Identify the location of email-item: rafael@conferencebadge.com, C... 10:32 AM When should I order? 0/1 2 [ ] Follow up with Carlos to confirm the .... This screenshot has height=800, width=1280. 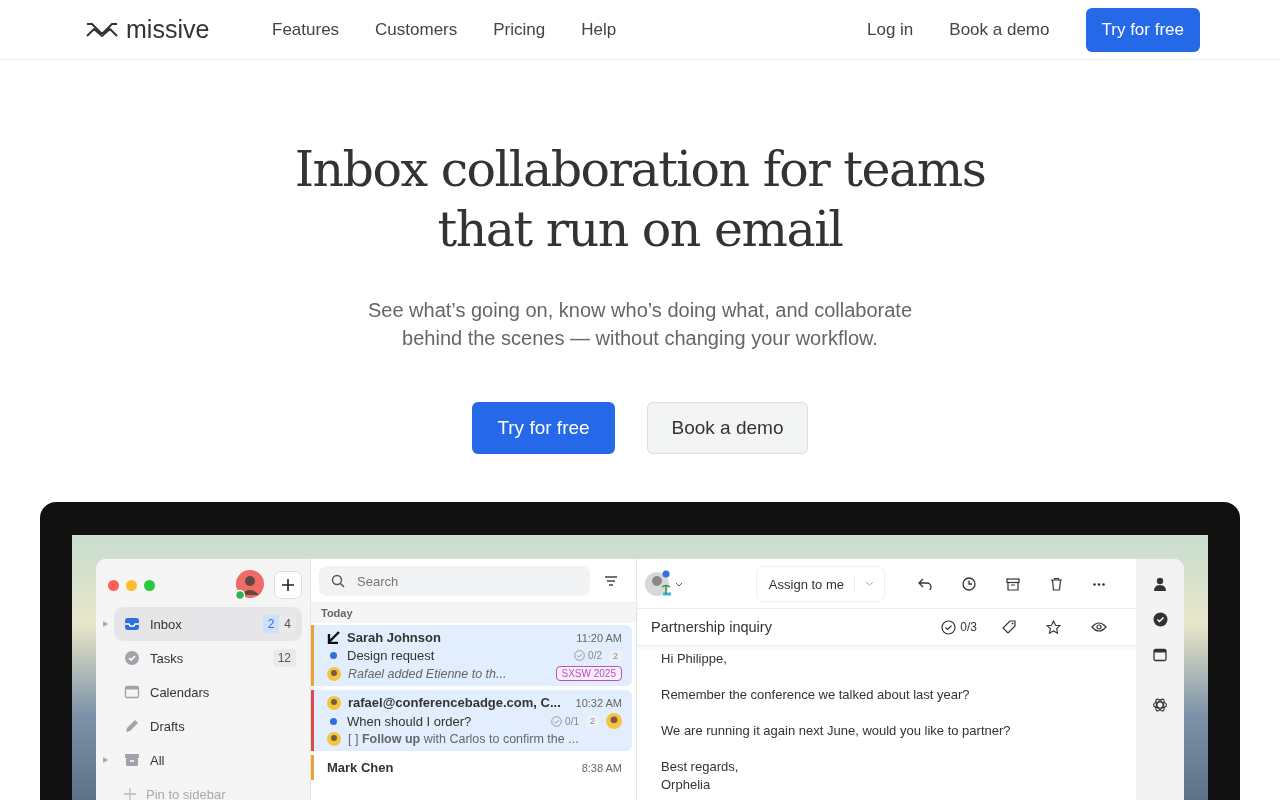
(471, 720).